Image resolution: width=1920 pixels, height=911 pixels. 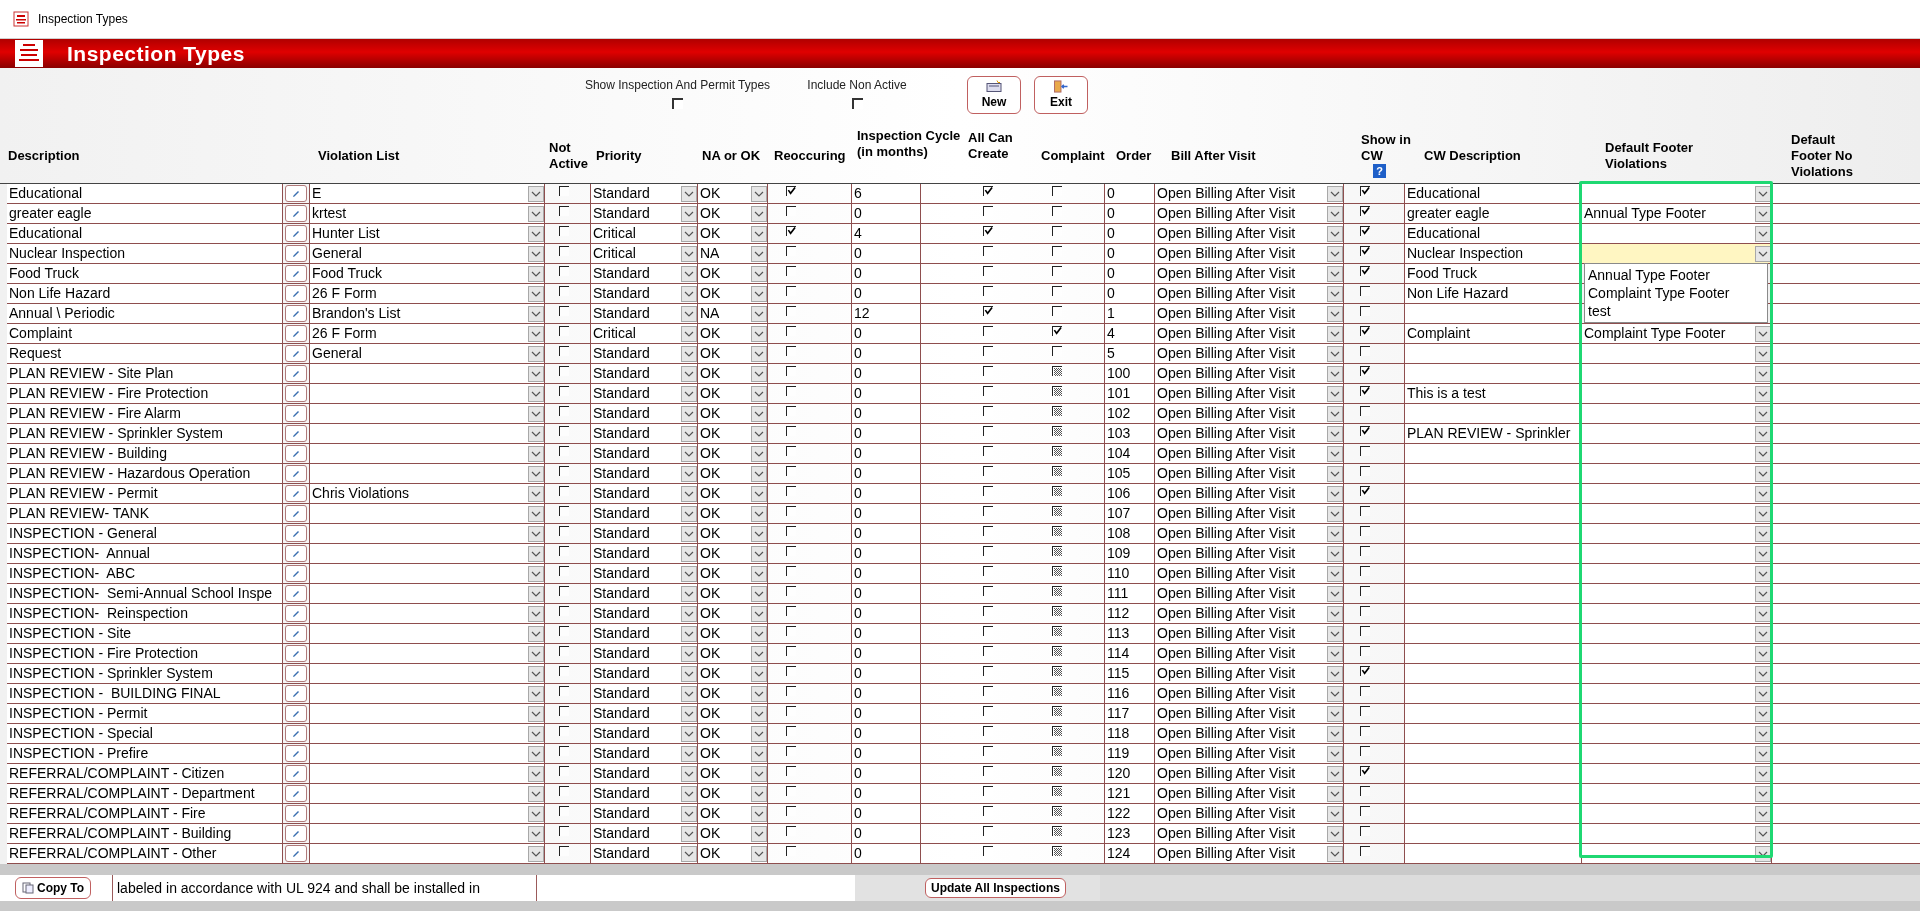 What do you see at coordinates (145, 673) in the screenshot?
I see `text-field: INSPECTION - Sprinkler System` at bounding box center [145, 673].